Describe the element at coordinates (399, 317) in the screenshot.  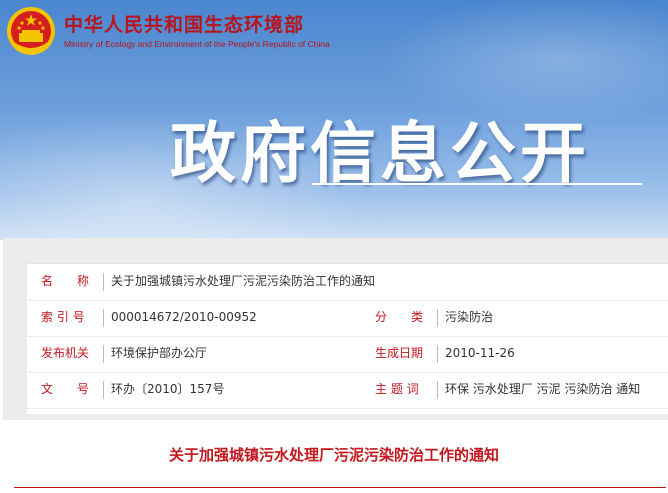
I see `info-label-category: 分 类` at that location.